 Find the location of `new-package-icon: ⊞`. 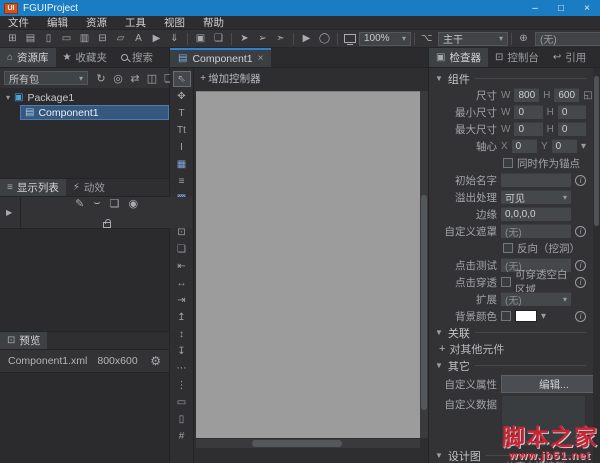

new-package-icon: ⊞ is located at coordinates (12, 38).